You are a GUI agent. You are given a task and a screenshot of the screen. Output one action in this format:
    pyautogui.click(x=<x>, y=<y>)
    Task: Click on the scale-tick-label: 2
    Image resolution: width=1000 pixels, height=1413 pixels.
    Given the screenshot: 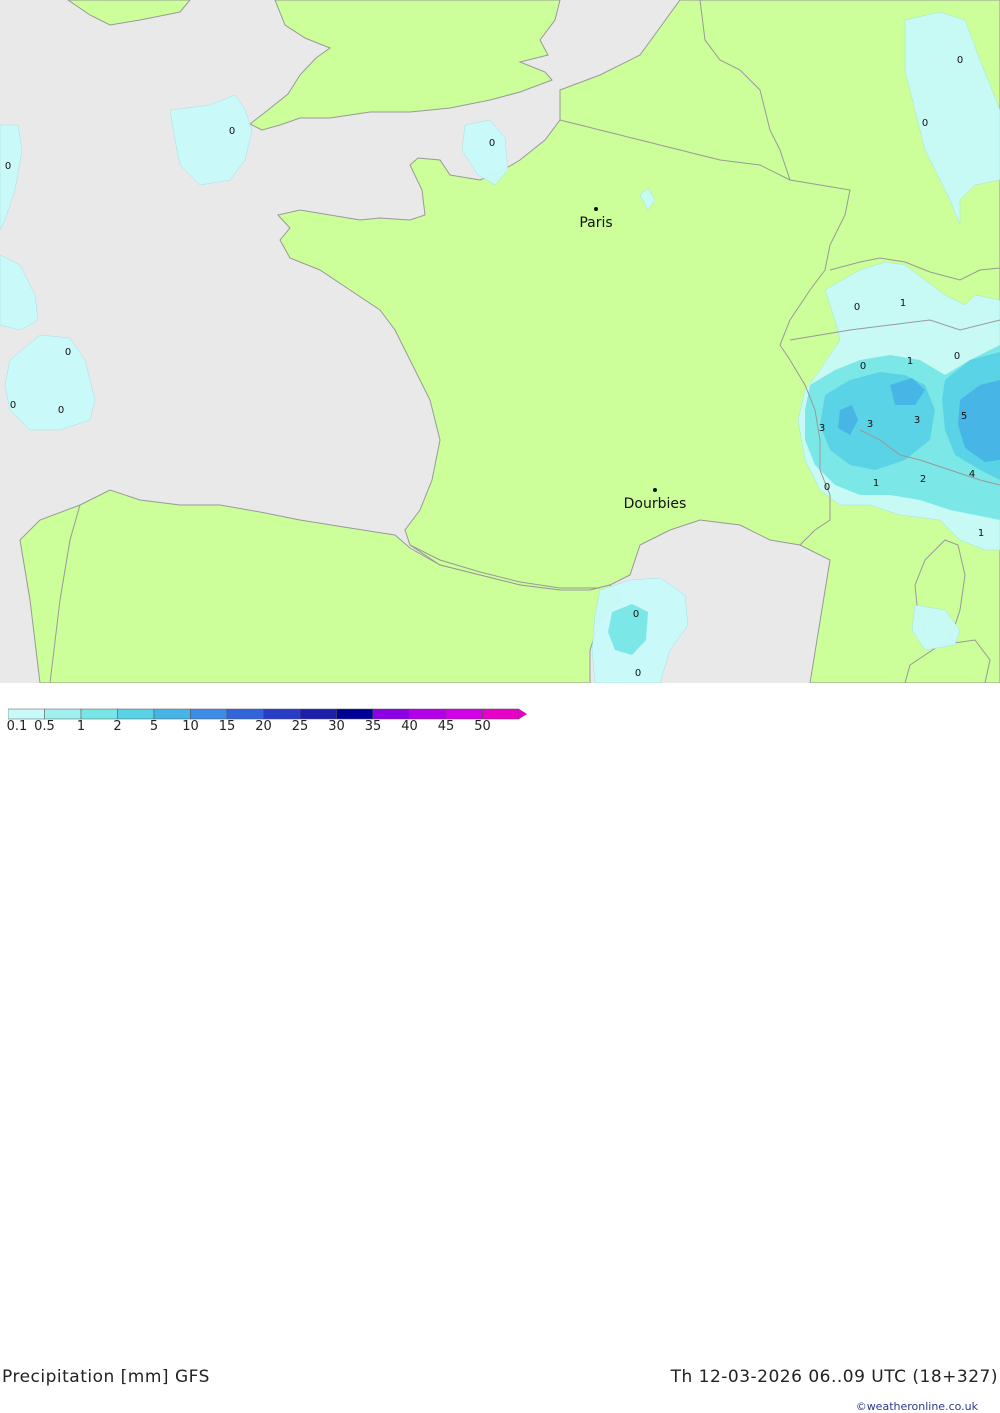 What is the action you would take?
    pyautogui.click(x=117, y=726)
    